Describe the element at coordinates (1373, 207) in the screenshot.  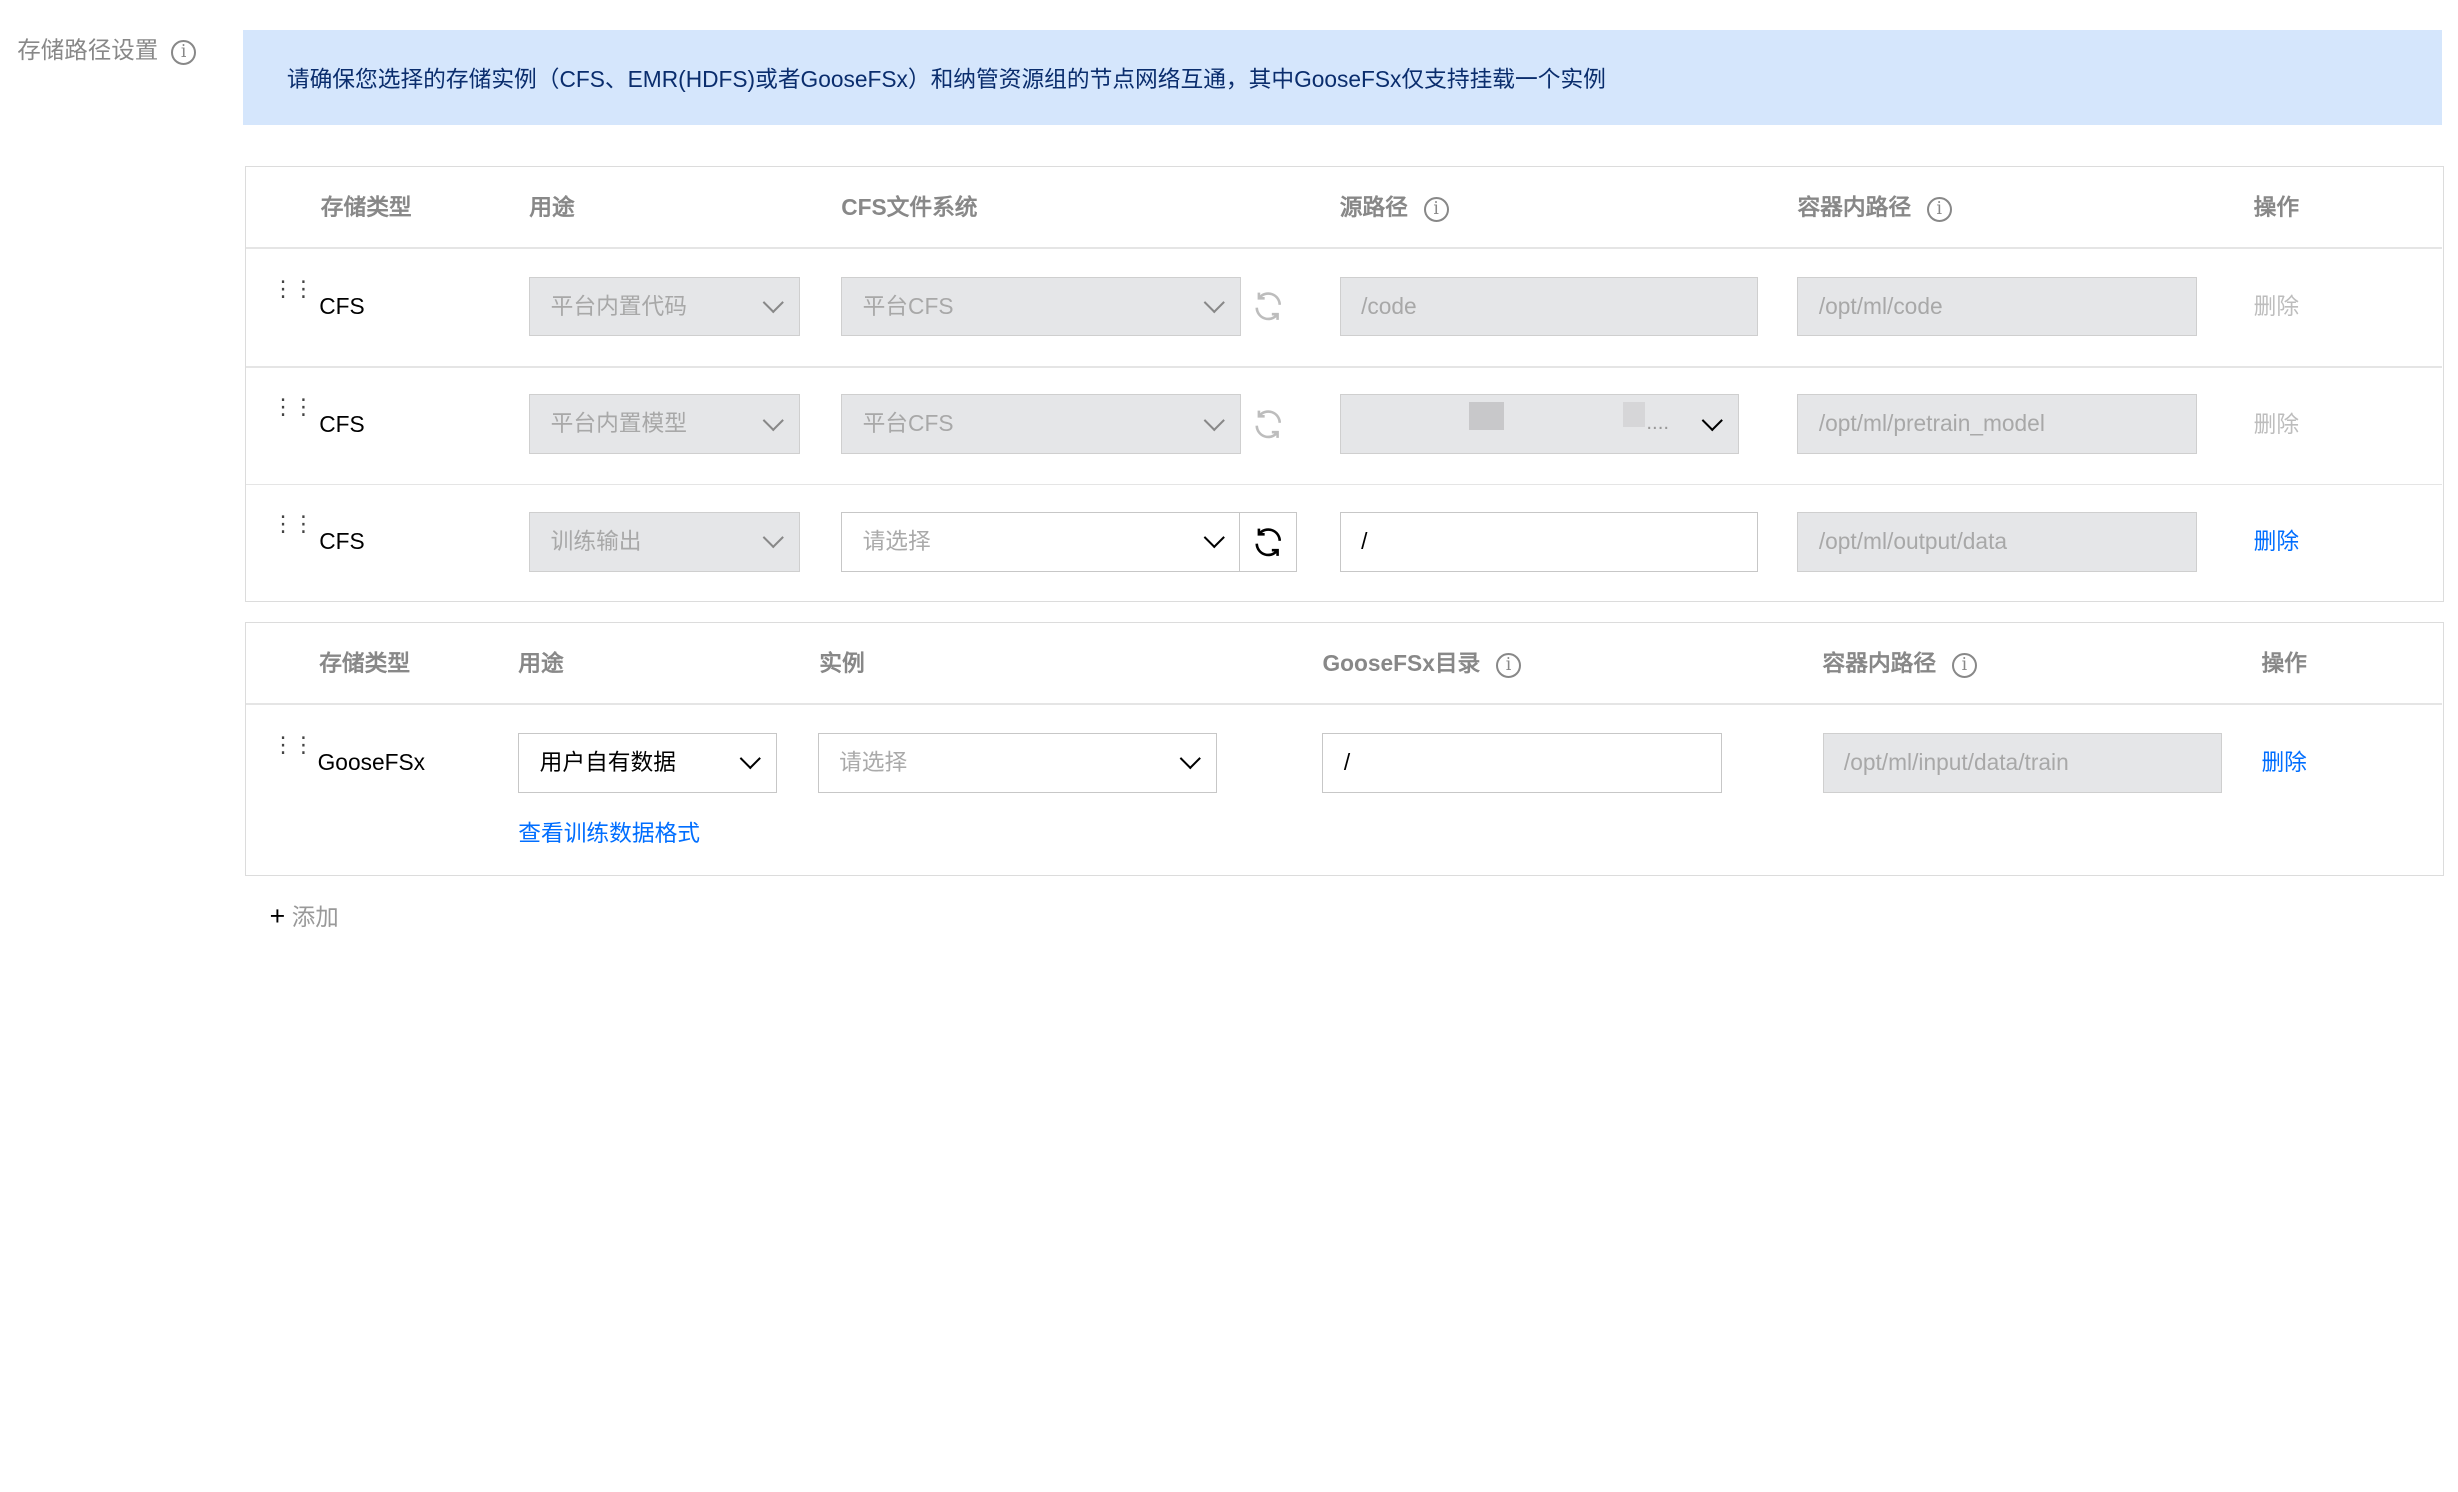
I see `col-header-source-text: 源路径` at that location.